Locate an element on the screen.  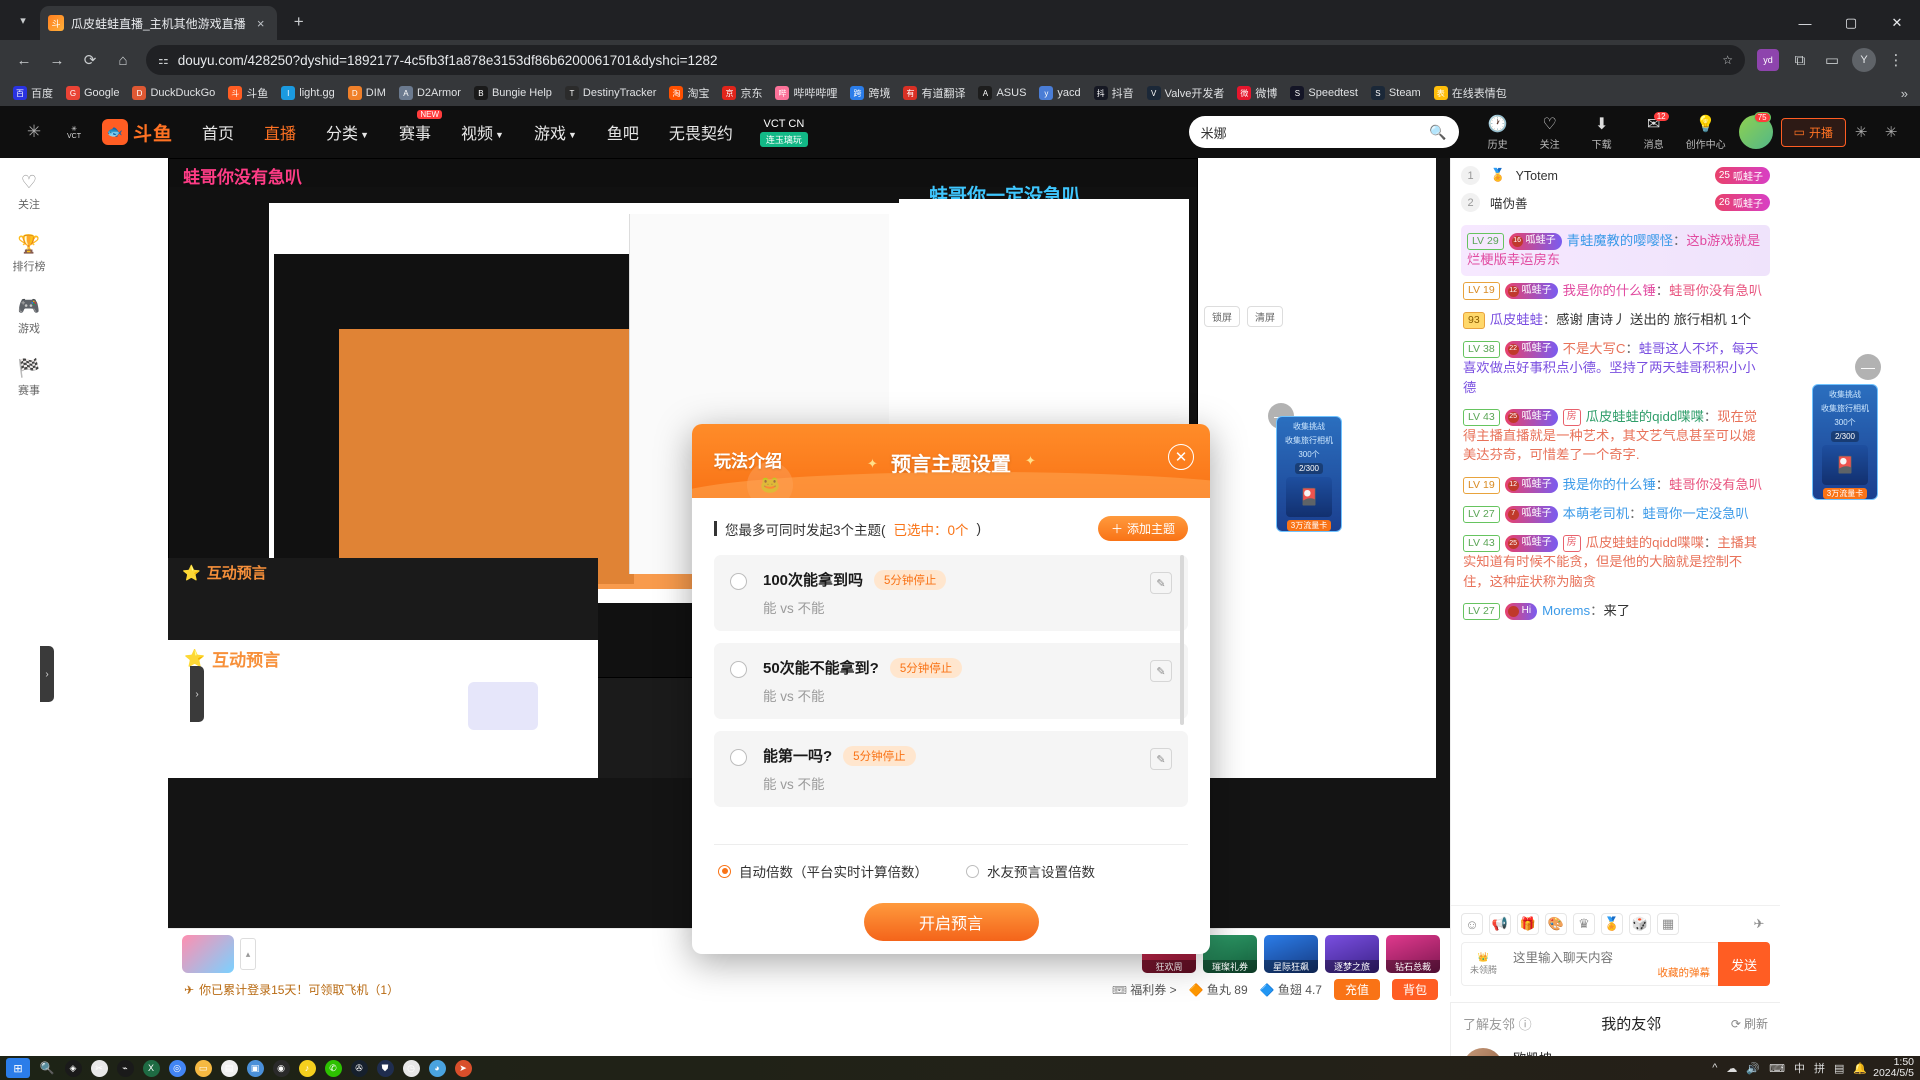
rail-item-赛事: 🏁 赛事 is located at coordinates (29, 378).